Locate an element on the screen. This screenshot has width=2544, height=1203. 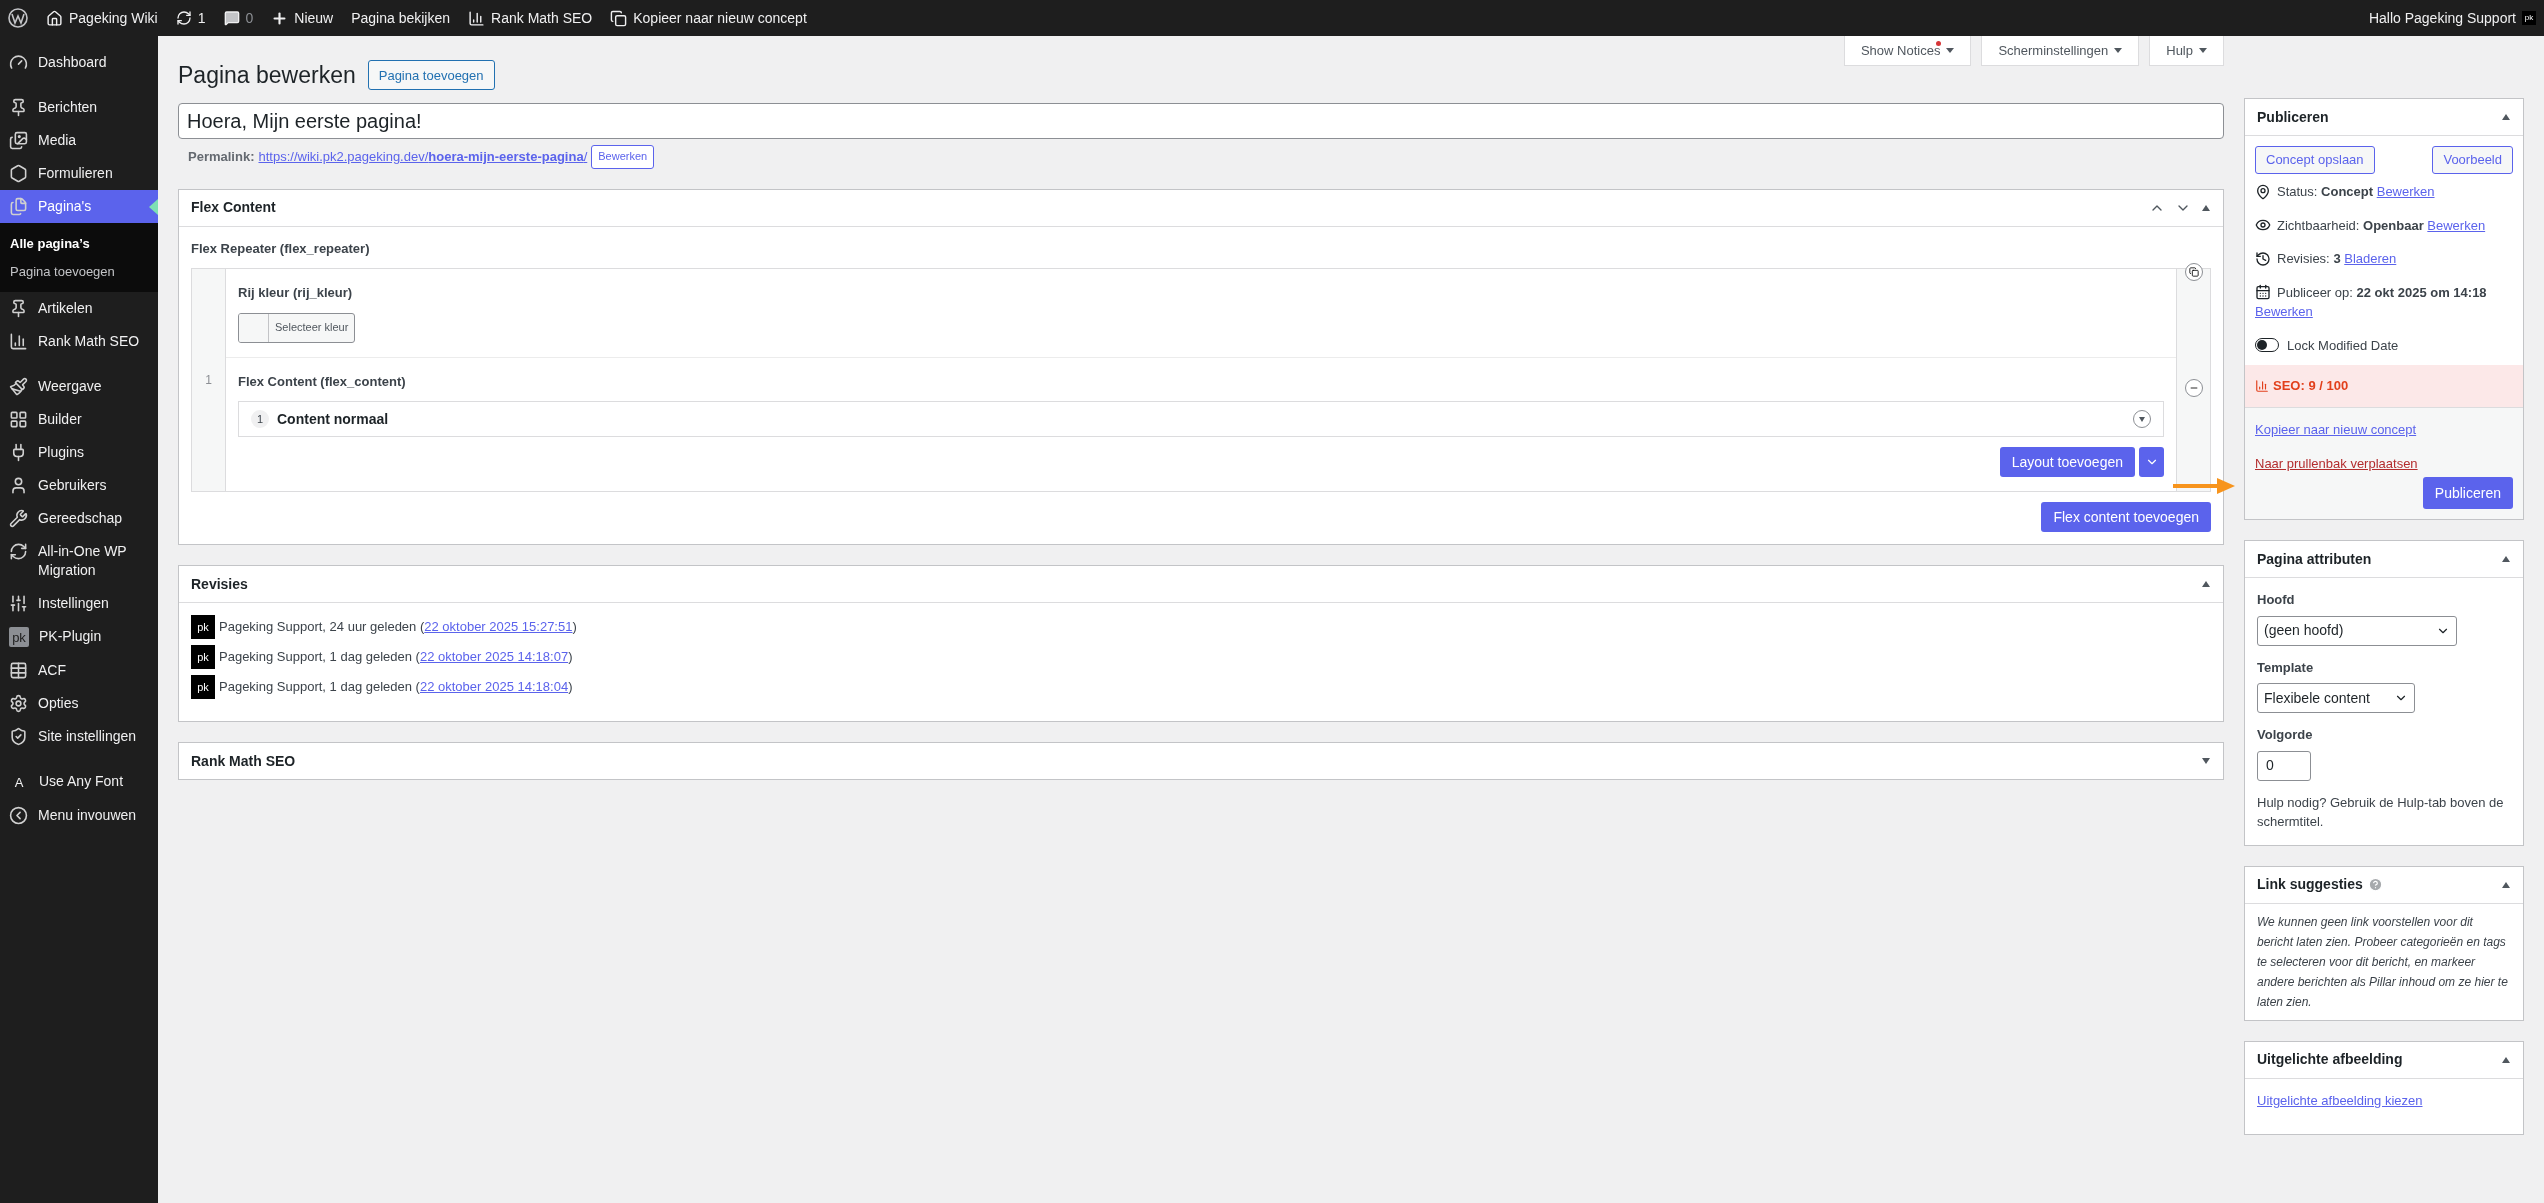
page-heading: Pagina bewerken is located at coordinates (267, 75).